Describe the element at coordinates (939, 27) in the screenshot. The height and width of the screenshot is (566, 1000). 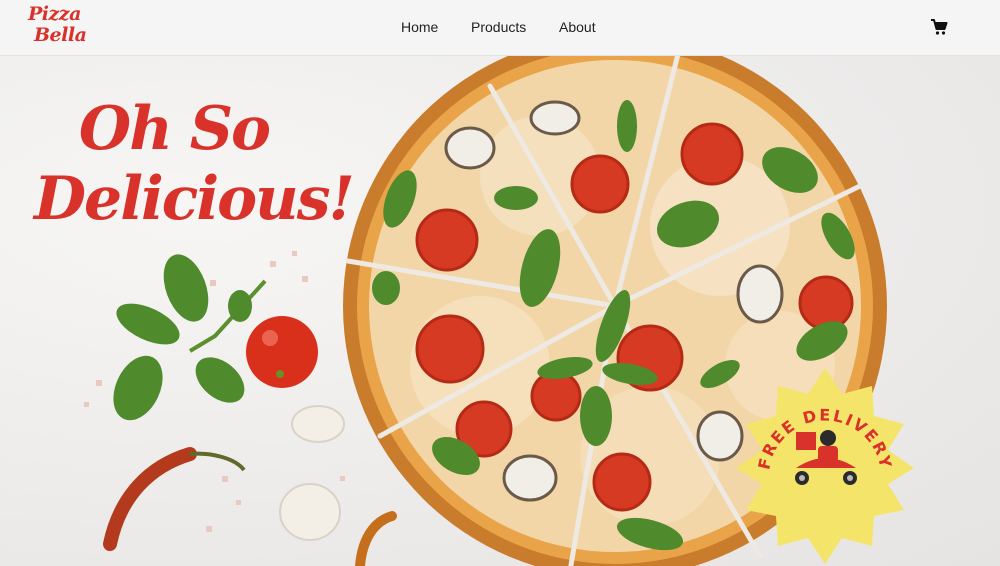
I see `cart-icon` at that location.